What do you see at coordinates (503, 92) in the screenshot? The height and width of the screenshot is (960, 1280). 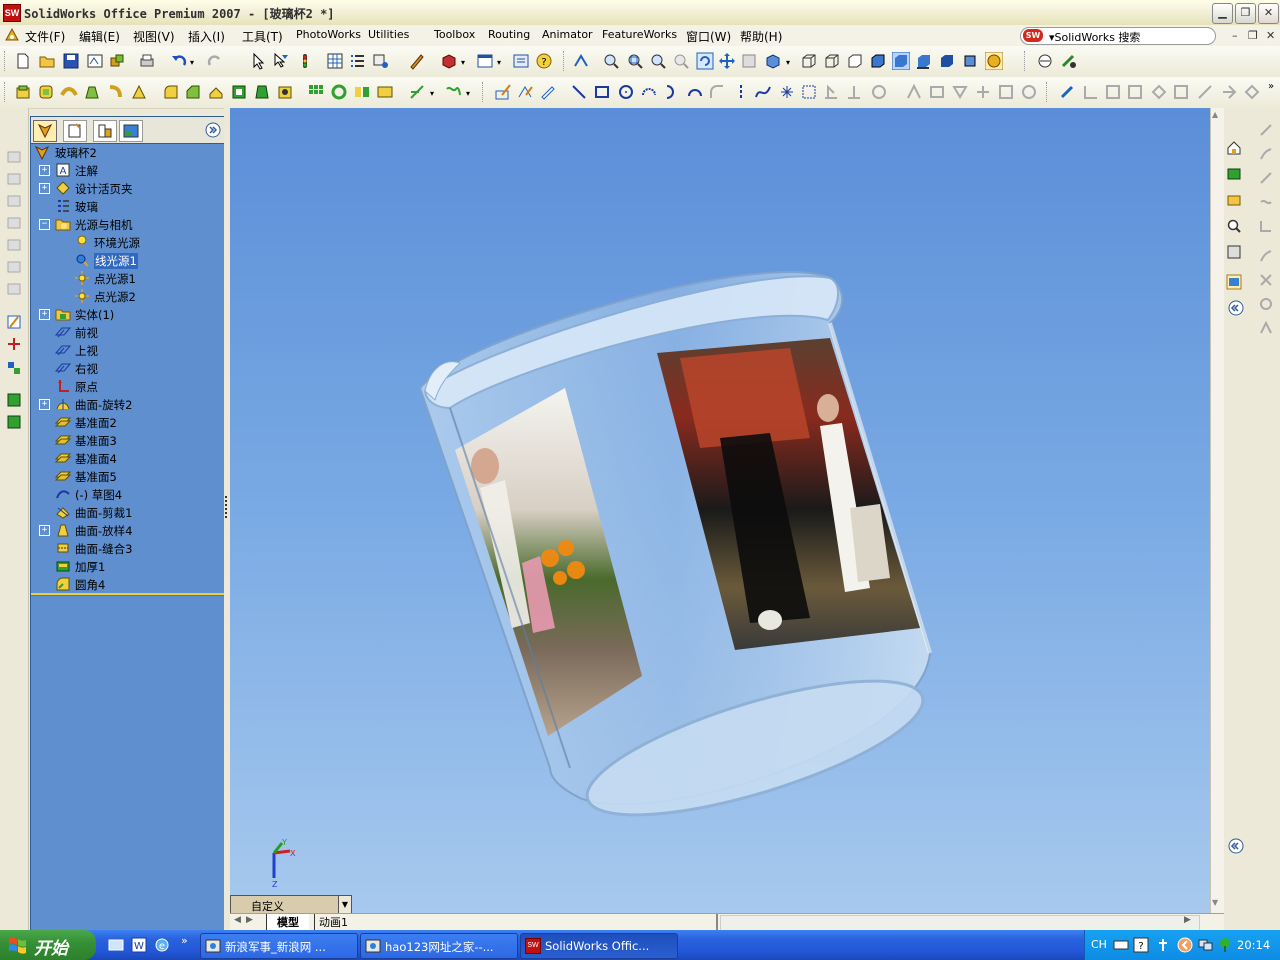 I see `sketch-icon` at bounding box center [503, 92].